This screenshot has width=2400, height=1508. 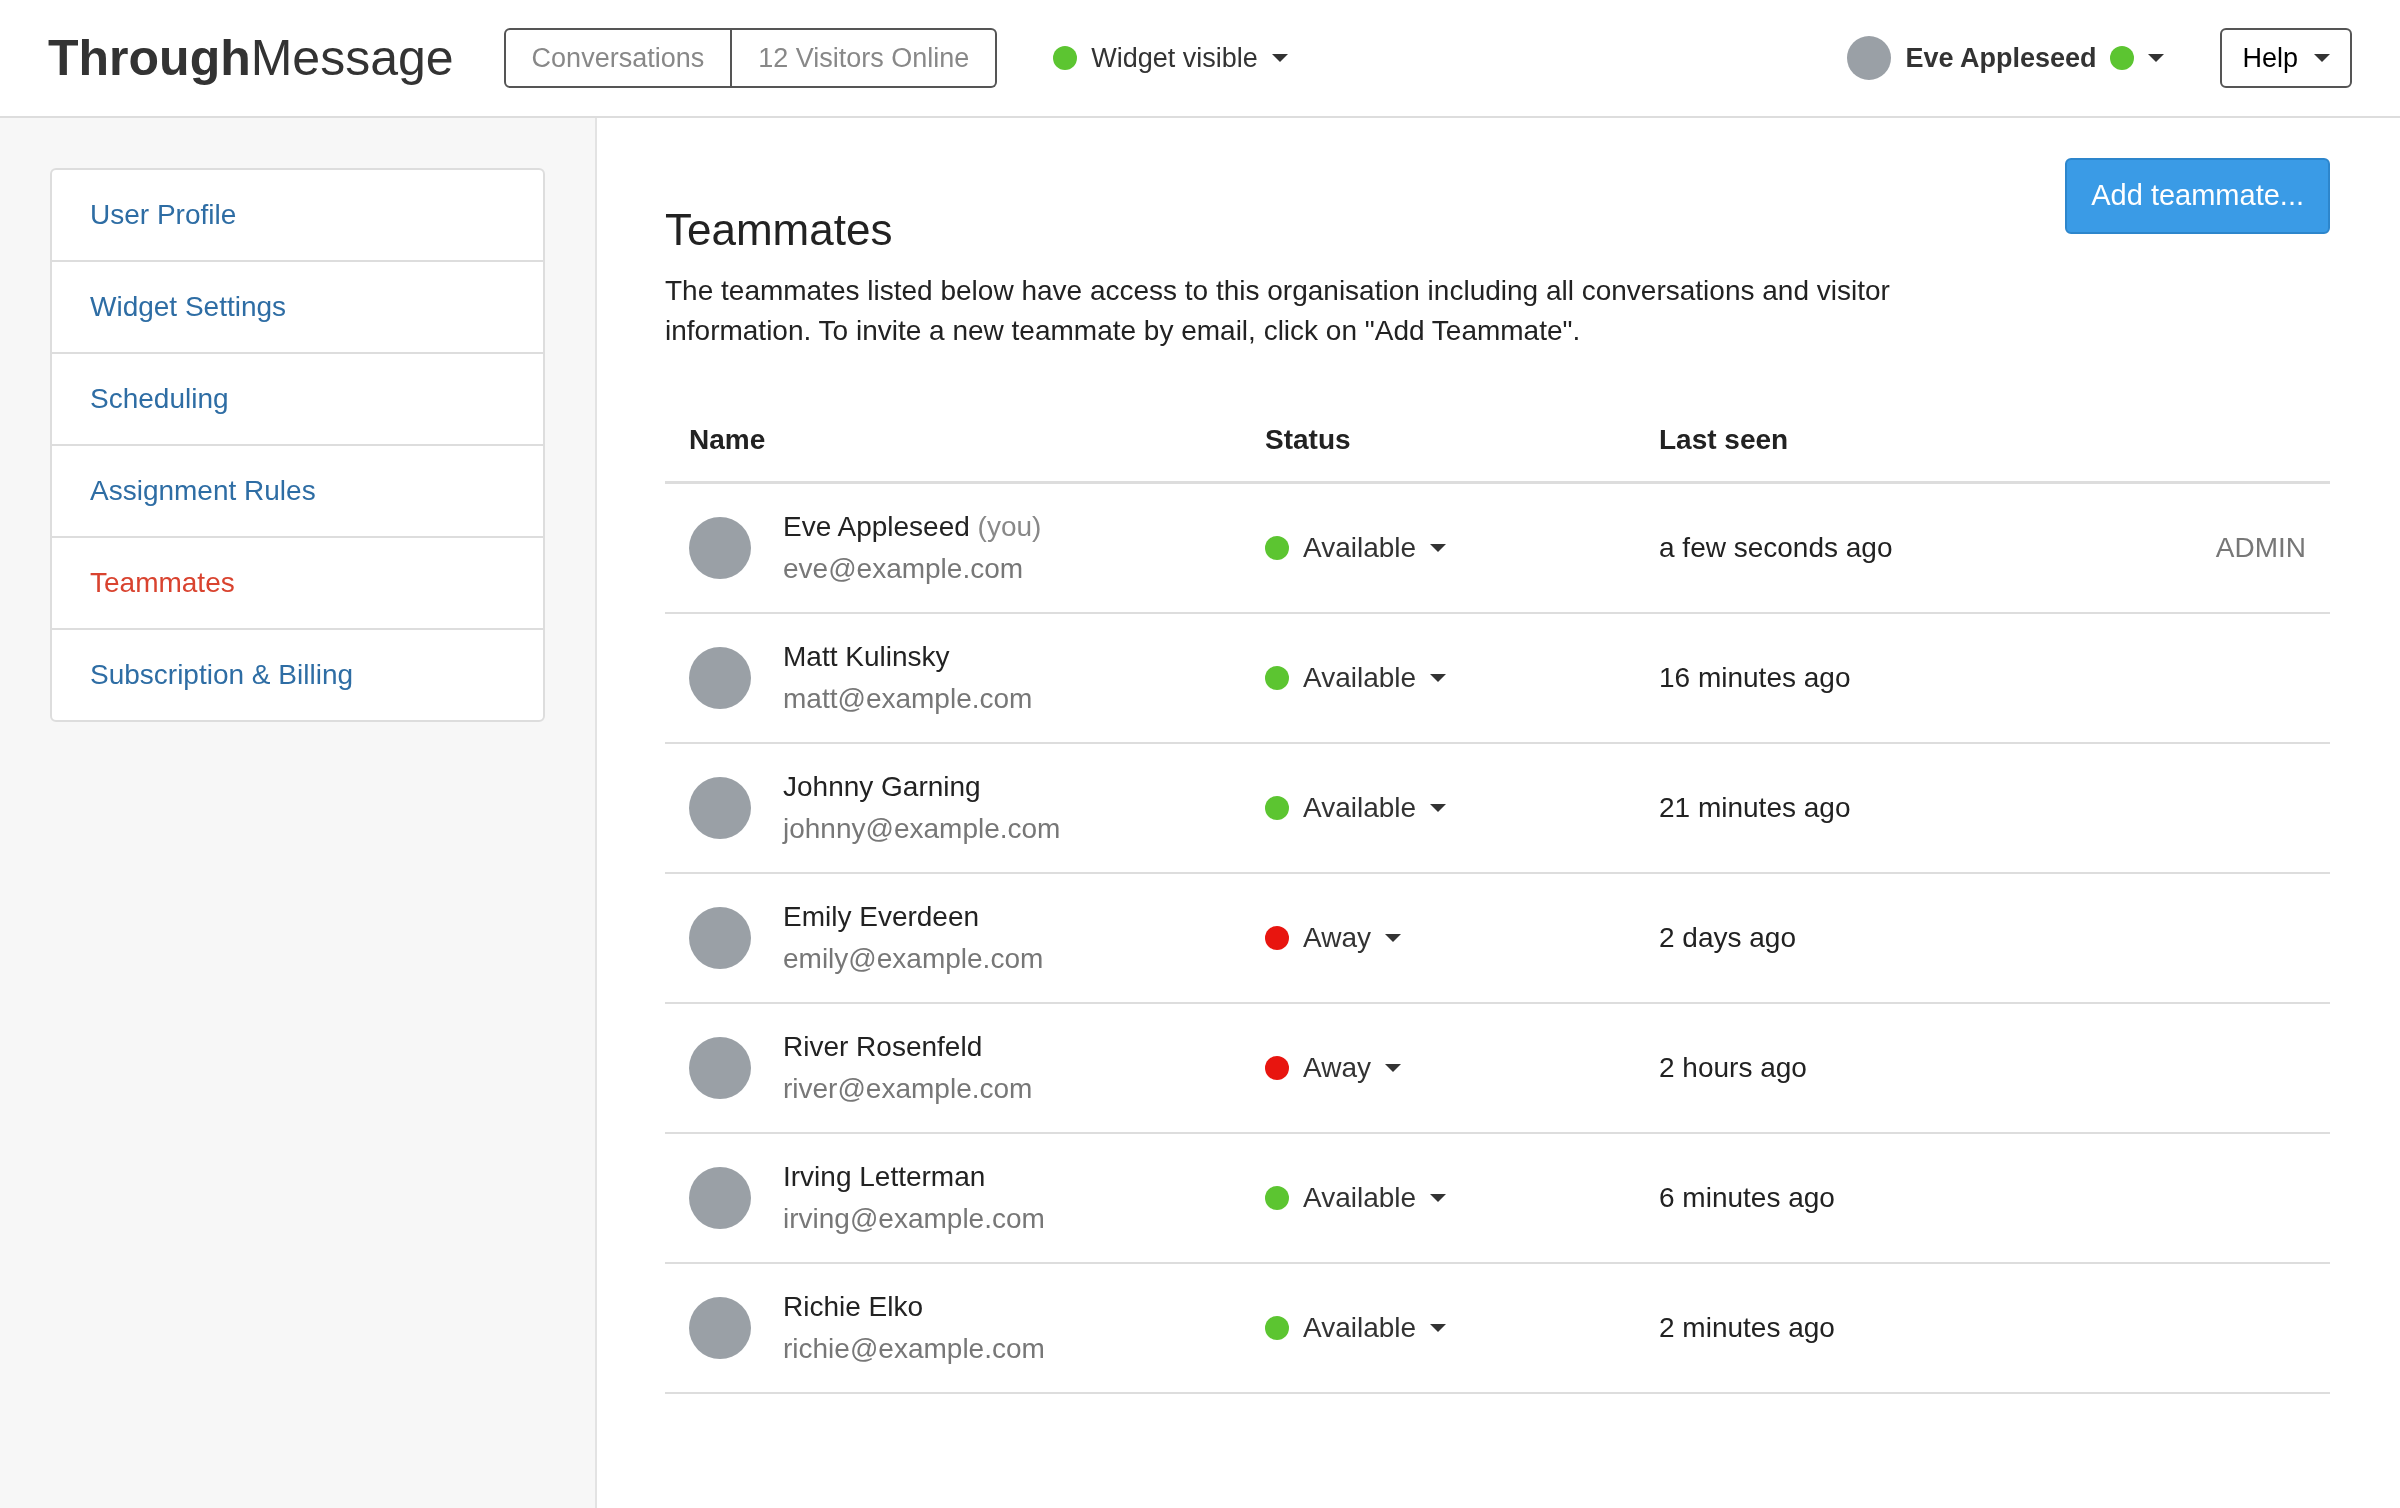 What do you see at coordinates (297, 216) in the screenshot?
I see `sidebar-item: User Profile` at bounding box center [297, 216].